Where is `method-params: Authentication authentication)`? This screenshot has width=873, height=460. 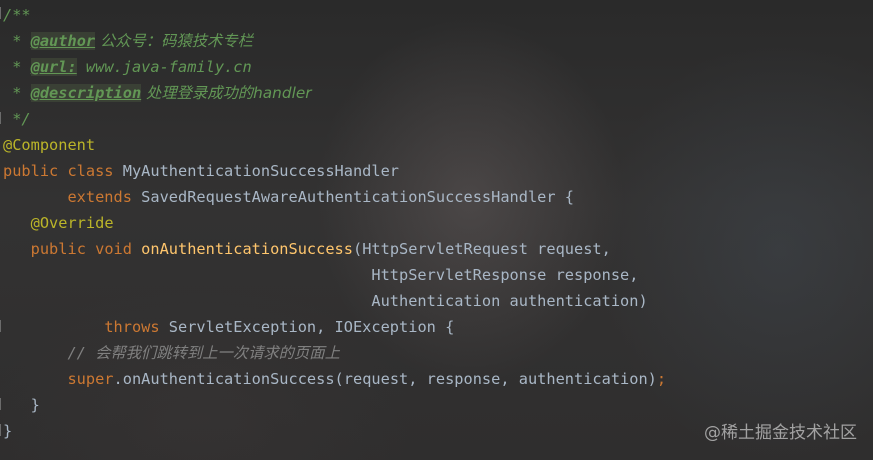 method-params: Authentication authentication) is located at coordinates (325, 301).